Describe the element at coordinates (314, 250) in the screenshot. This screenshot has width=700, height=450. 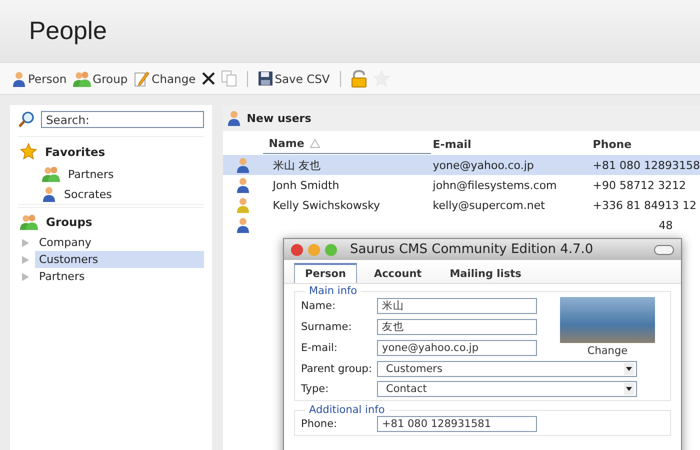
I see `minimize-icon` at that location.